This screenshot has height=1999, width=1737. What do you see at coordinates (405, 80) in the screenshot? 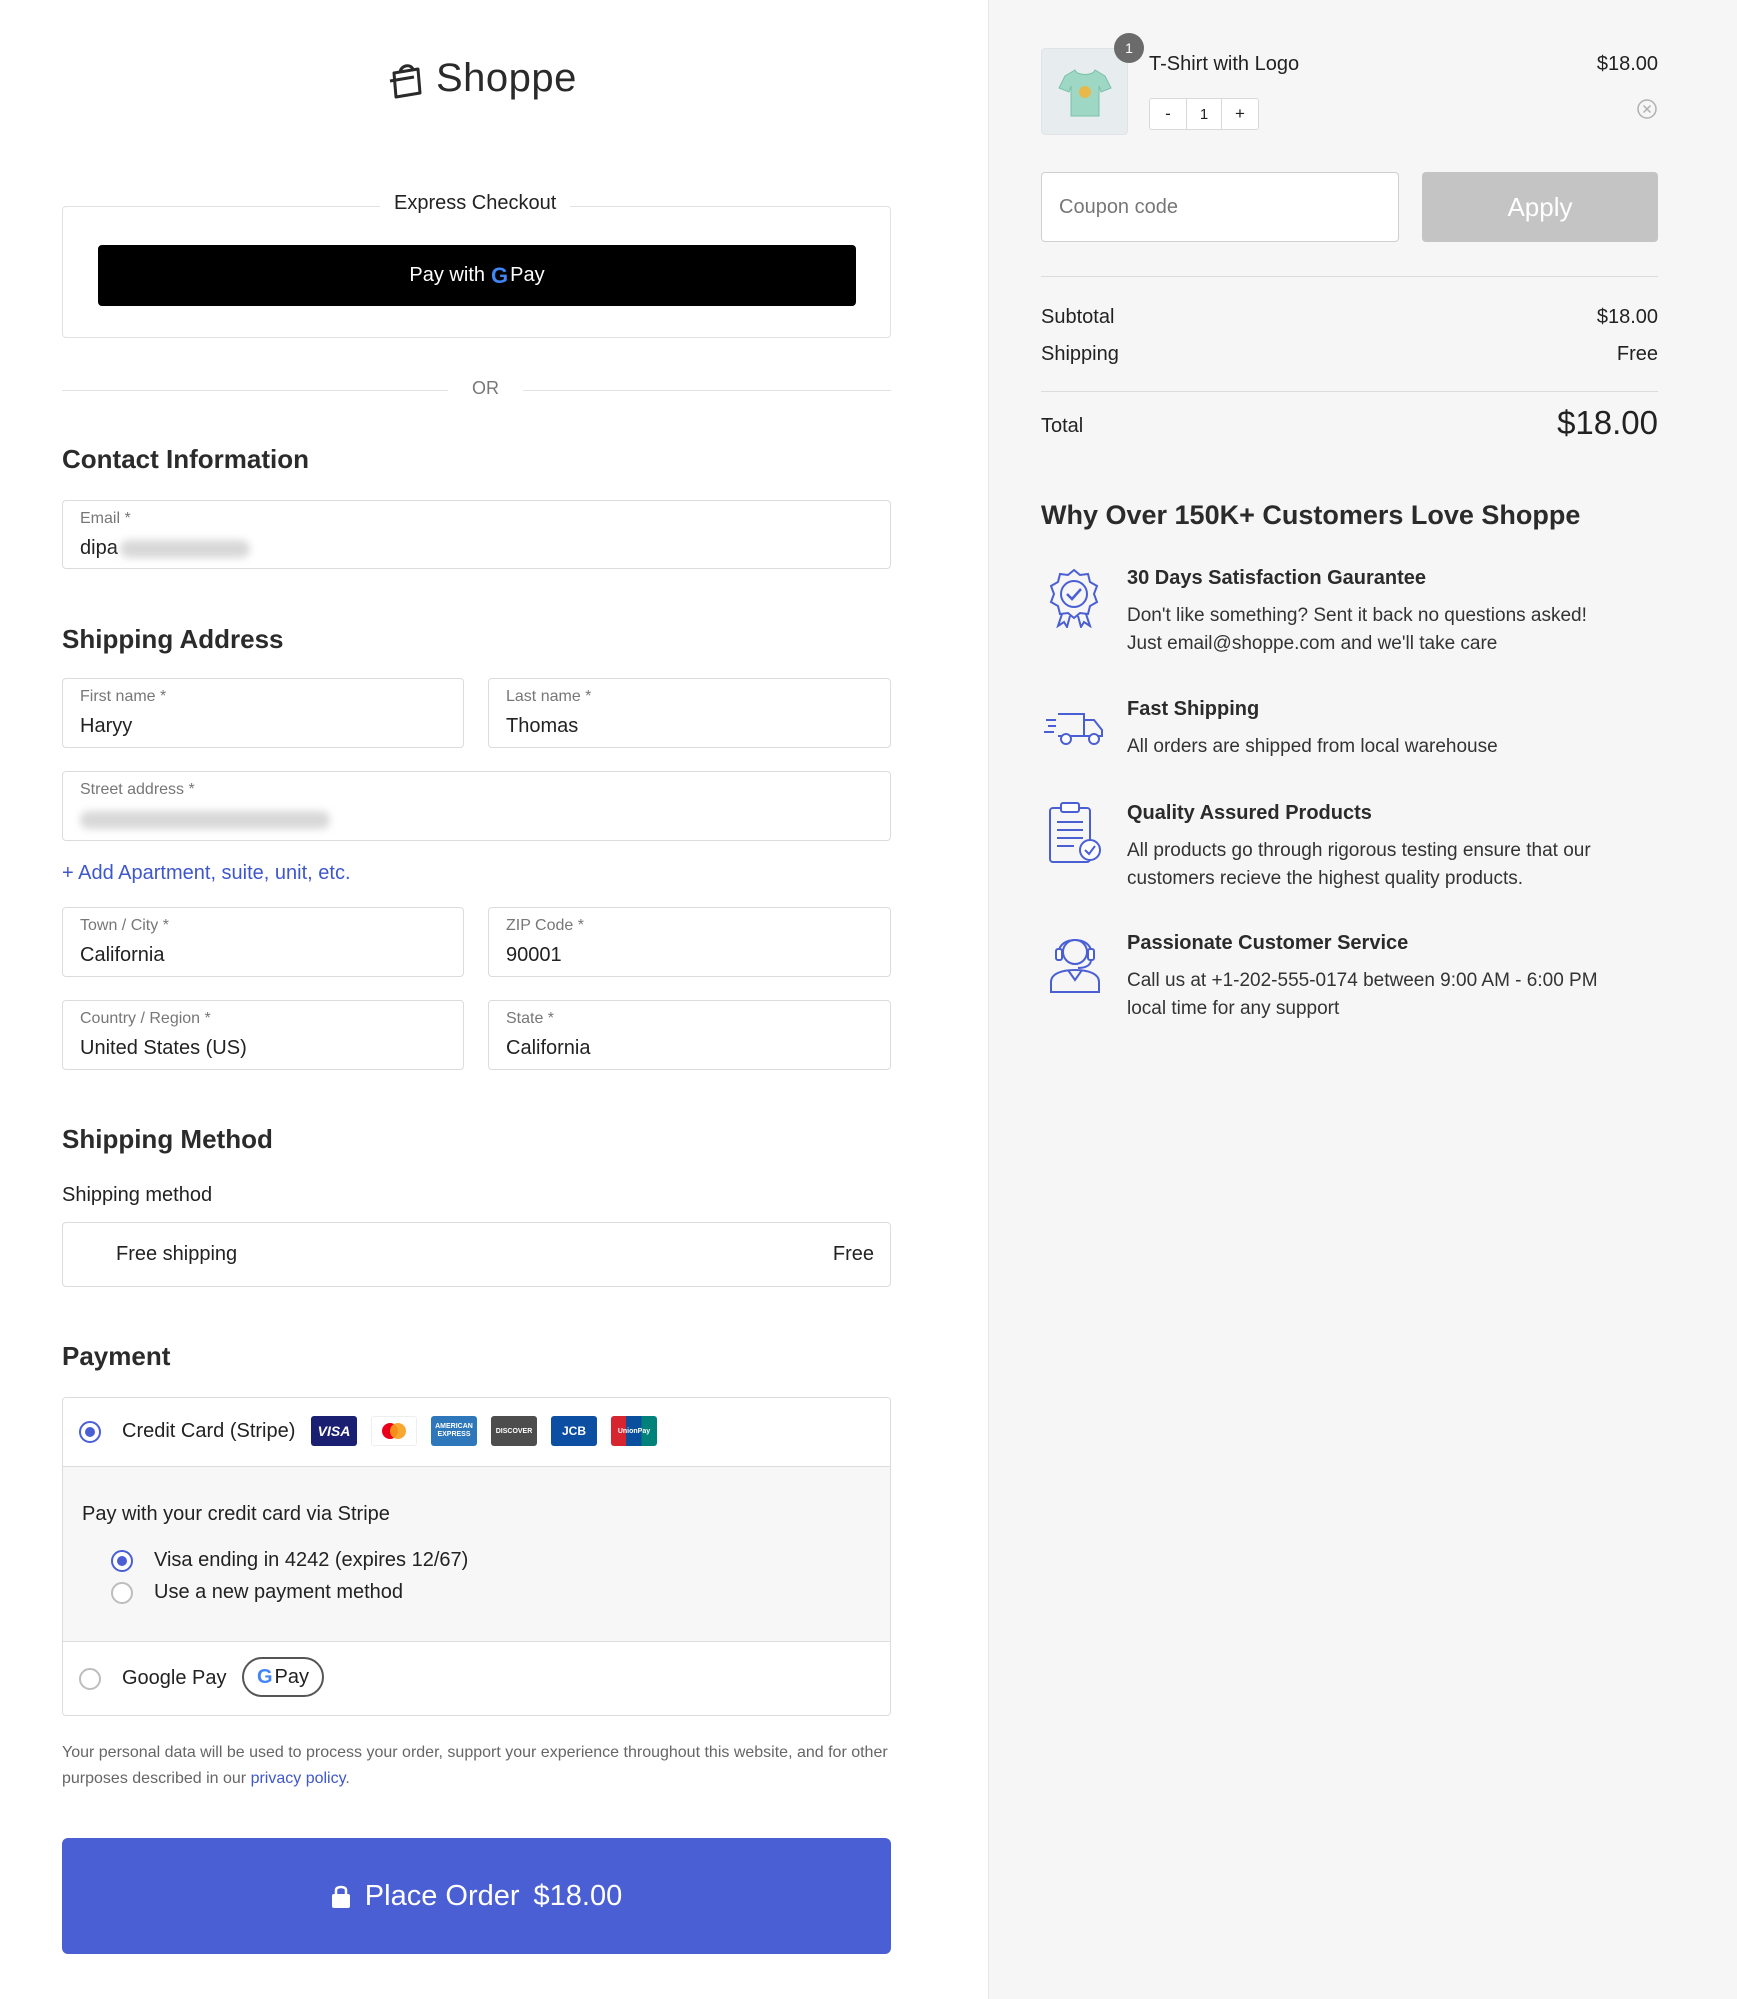
I see `shopping-bag-icon` at bounding box center [405, 80].